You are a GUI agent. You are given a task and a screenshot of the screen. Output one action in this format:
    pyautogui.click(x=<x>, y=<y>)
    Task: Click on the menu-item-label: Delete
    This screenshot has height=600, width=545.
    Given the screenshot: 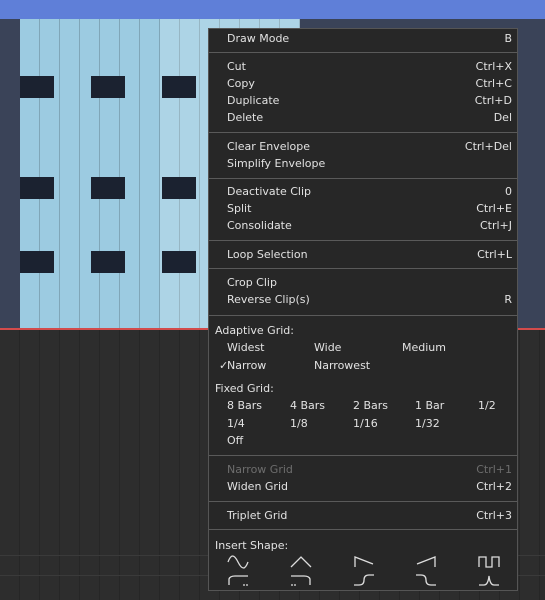 What is the action you would take?
    pyautogui.click(x=245, y=117)
    